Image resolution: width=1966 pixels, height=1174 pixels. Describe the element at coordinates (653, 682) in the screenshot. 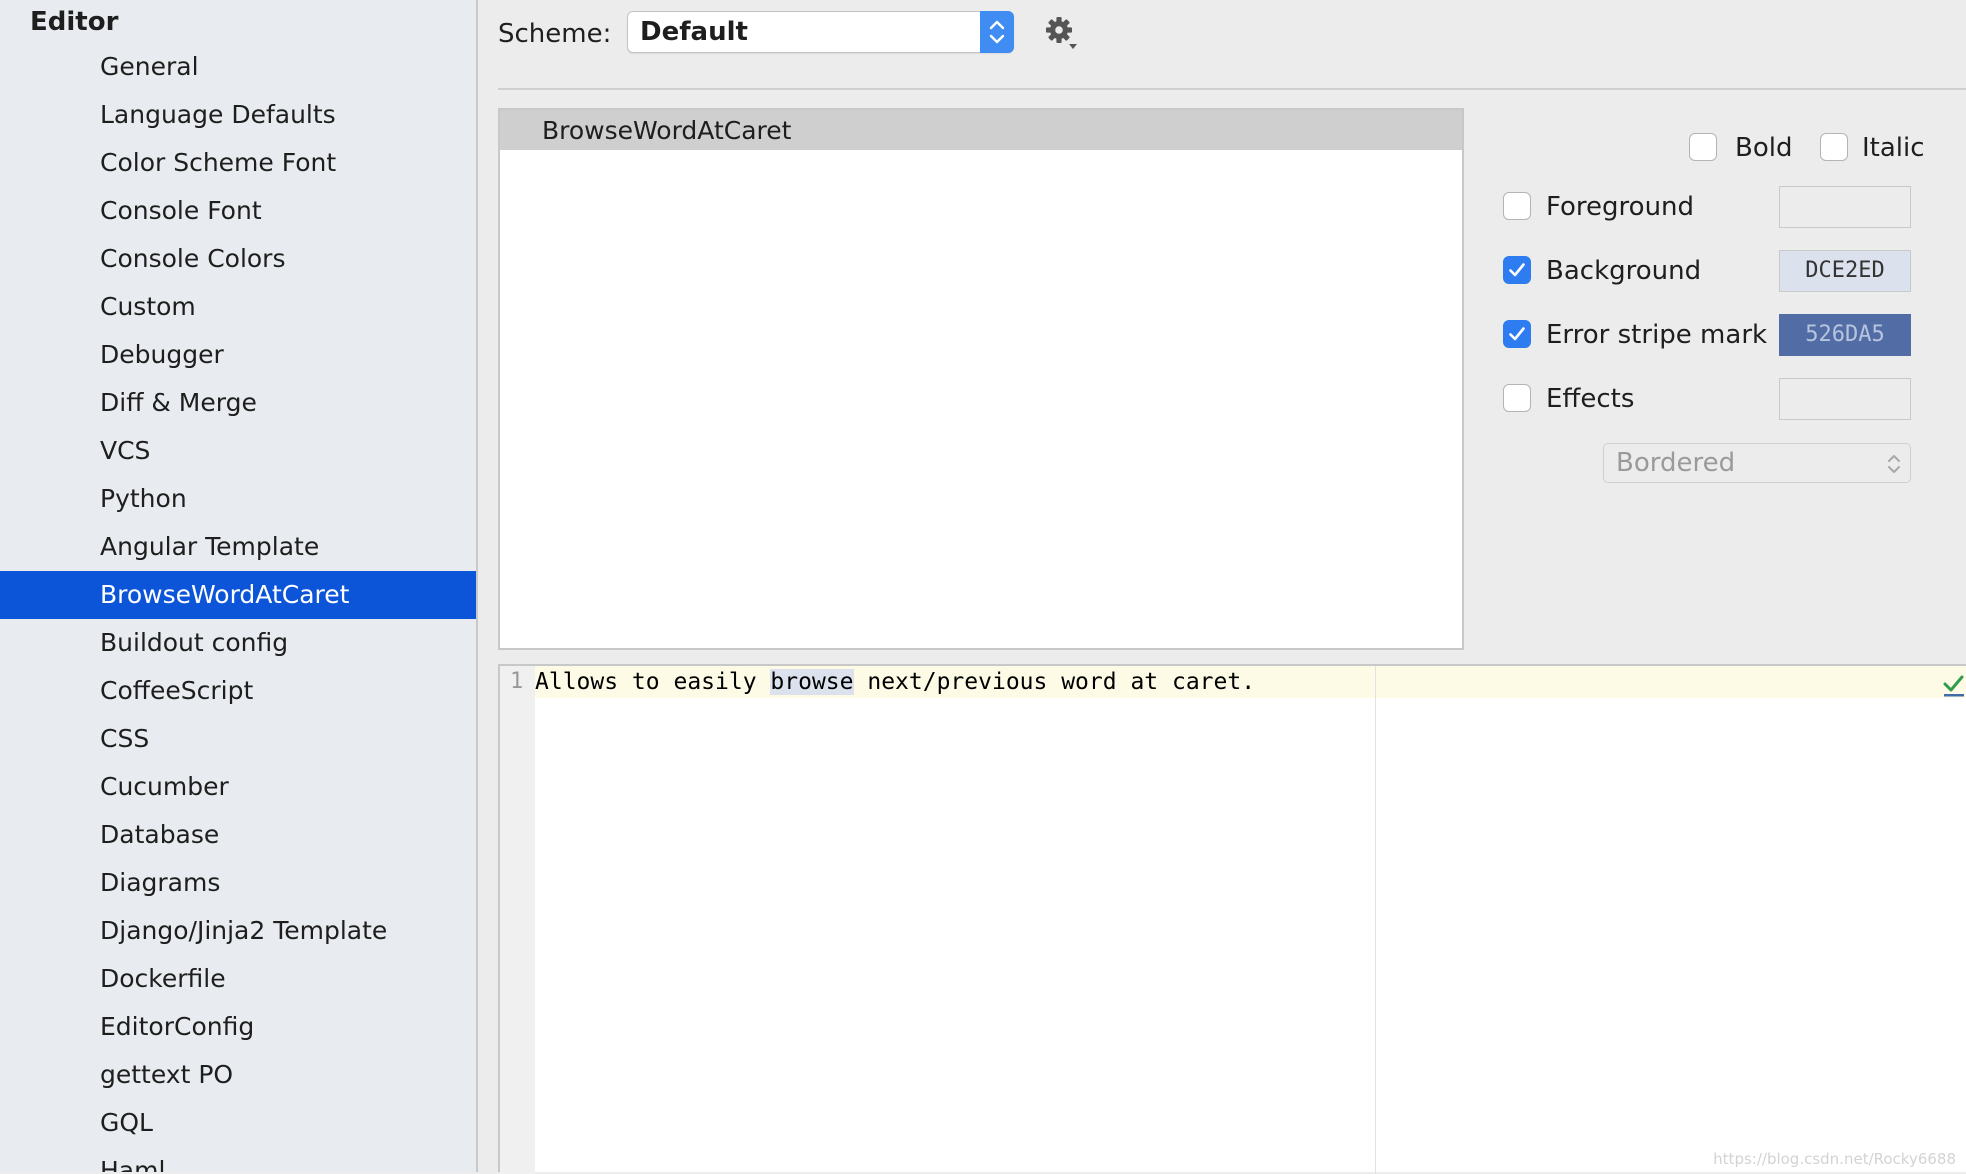

I see `code-text-before: Allows to easily` at that location.